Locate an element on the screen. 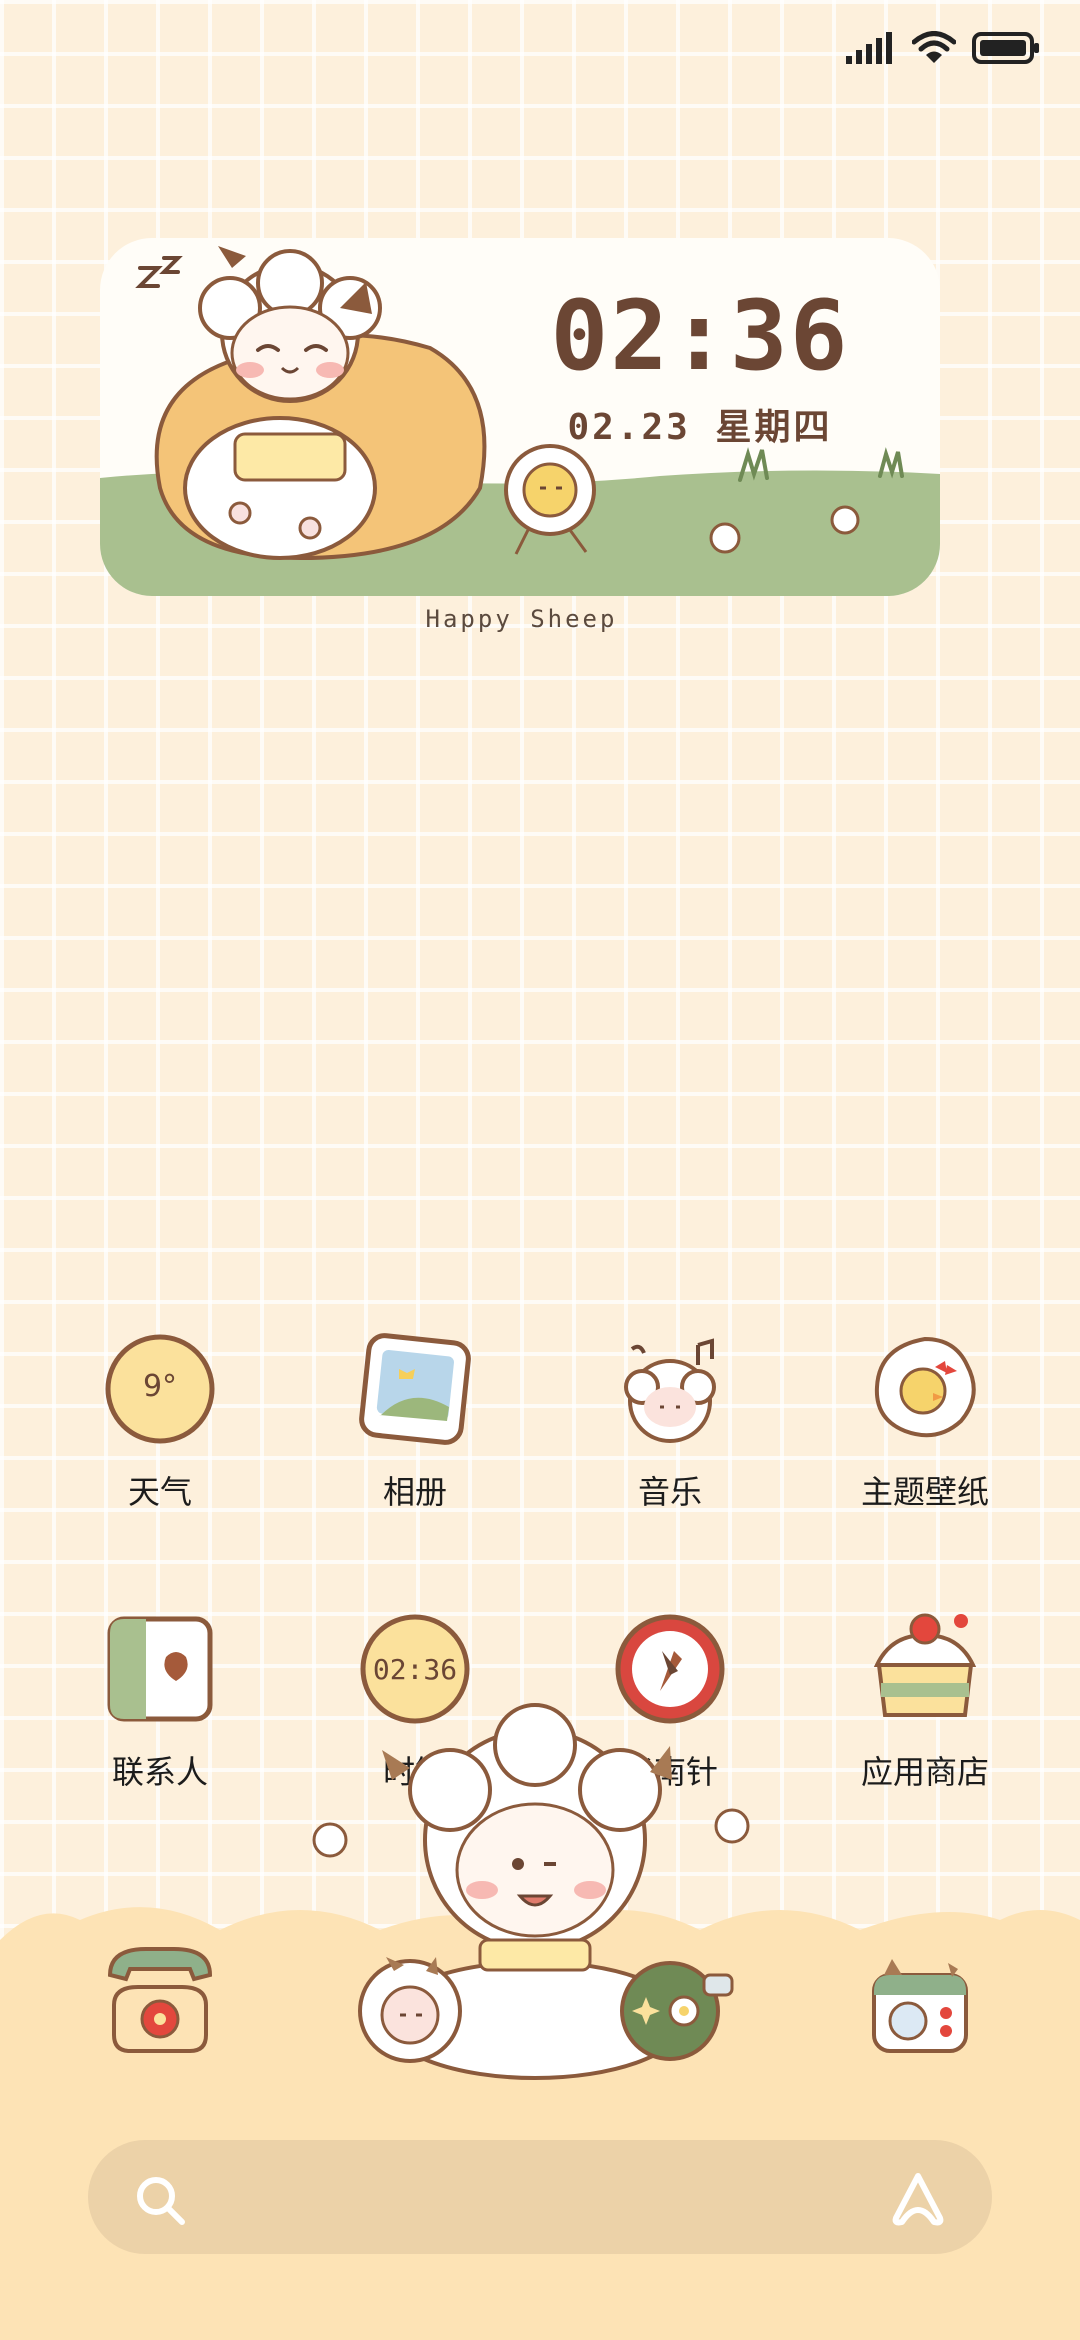 Image resolution: width=1080 pixels, height=2340 pixels. music-icon is located at coordinates (670, 1389).